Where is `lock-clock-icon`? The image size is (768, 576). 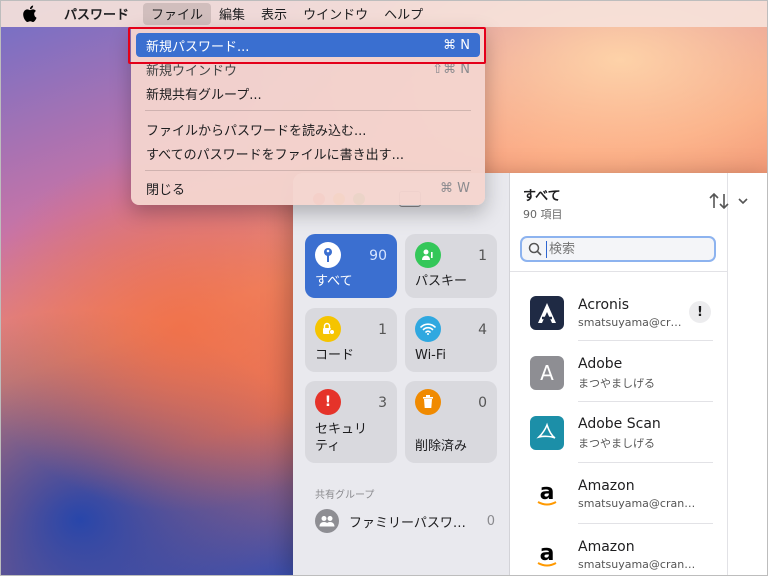 lock-clock-icon is located at coordinates (328, 329).